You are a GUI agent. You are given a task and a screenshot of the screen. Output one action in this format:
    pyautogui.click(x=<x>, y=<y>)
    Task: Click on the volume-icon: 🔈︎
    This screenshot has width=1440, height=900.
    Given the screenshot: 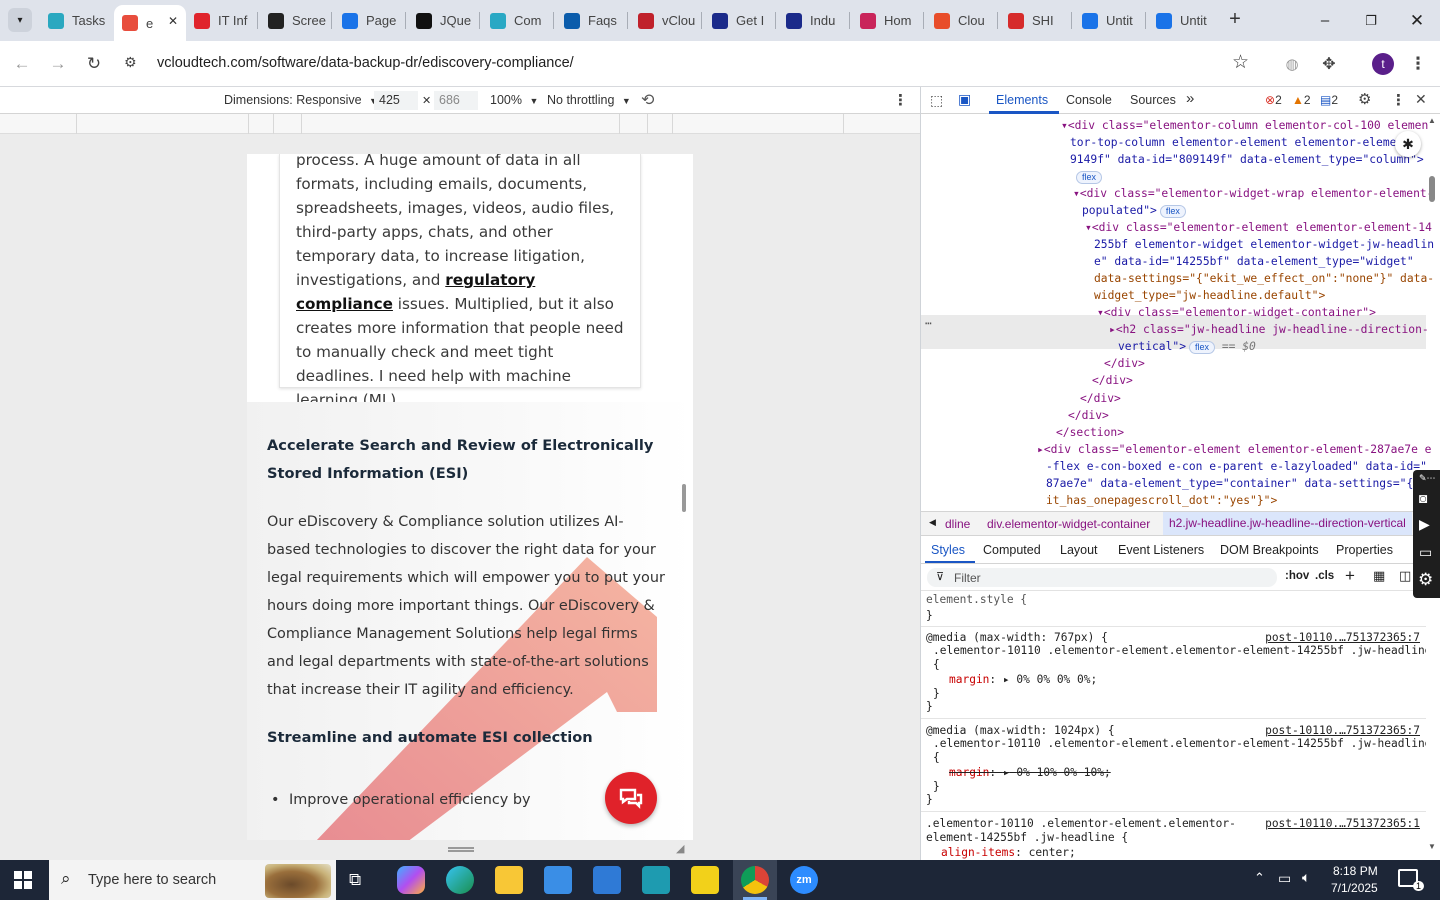 What is the action you would take?
    pyautogui.click(x=1306, y=877)
    